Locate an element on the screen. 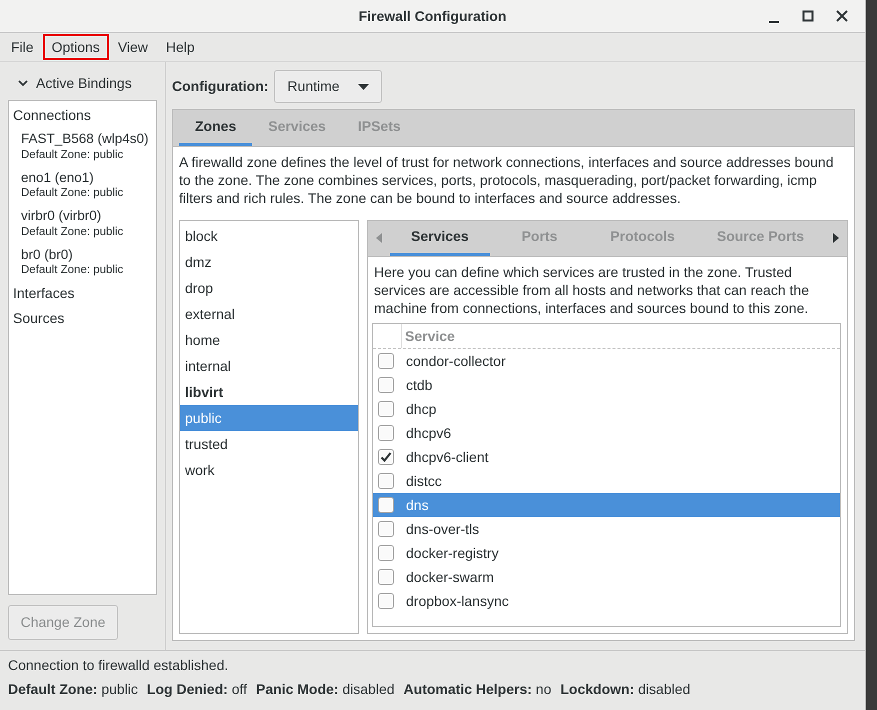 The height and width of the screenshot is (710, 877). status-message: Connection to firewalld established. is located at coordinates (119, 665).